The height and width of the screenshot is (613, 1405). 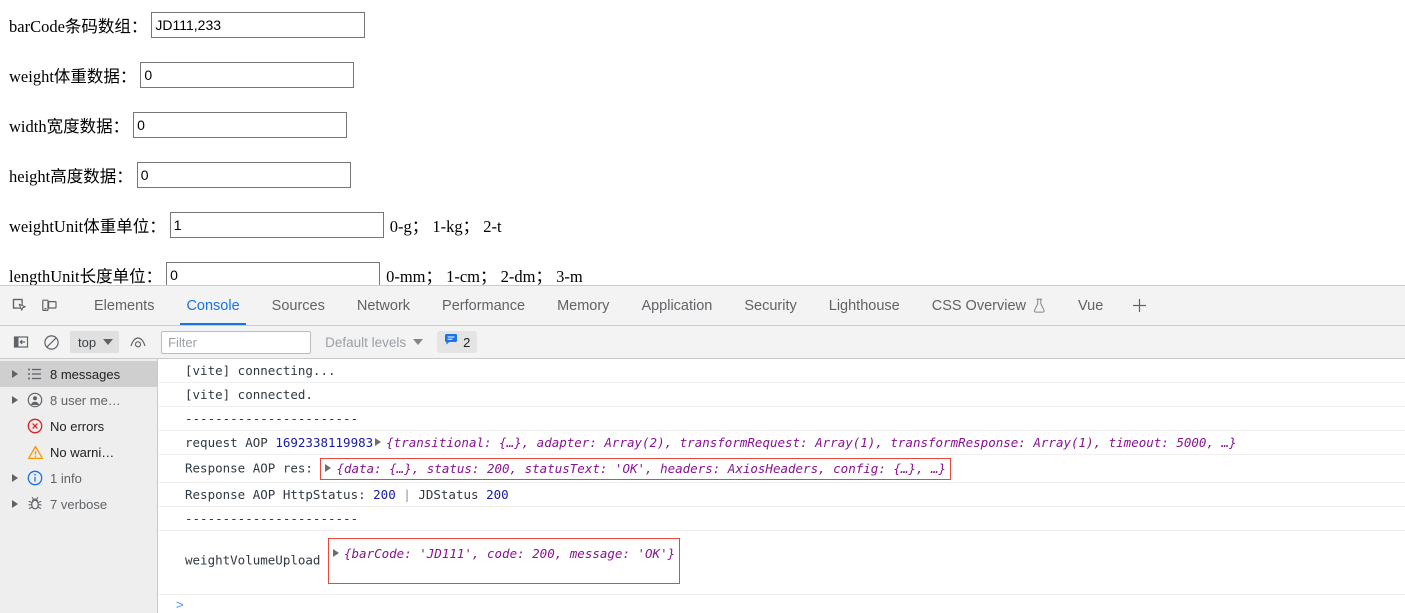 I want to click on tab-label: Console, so click(x=213, y=305).